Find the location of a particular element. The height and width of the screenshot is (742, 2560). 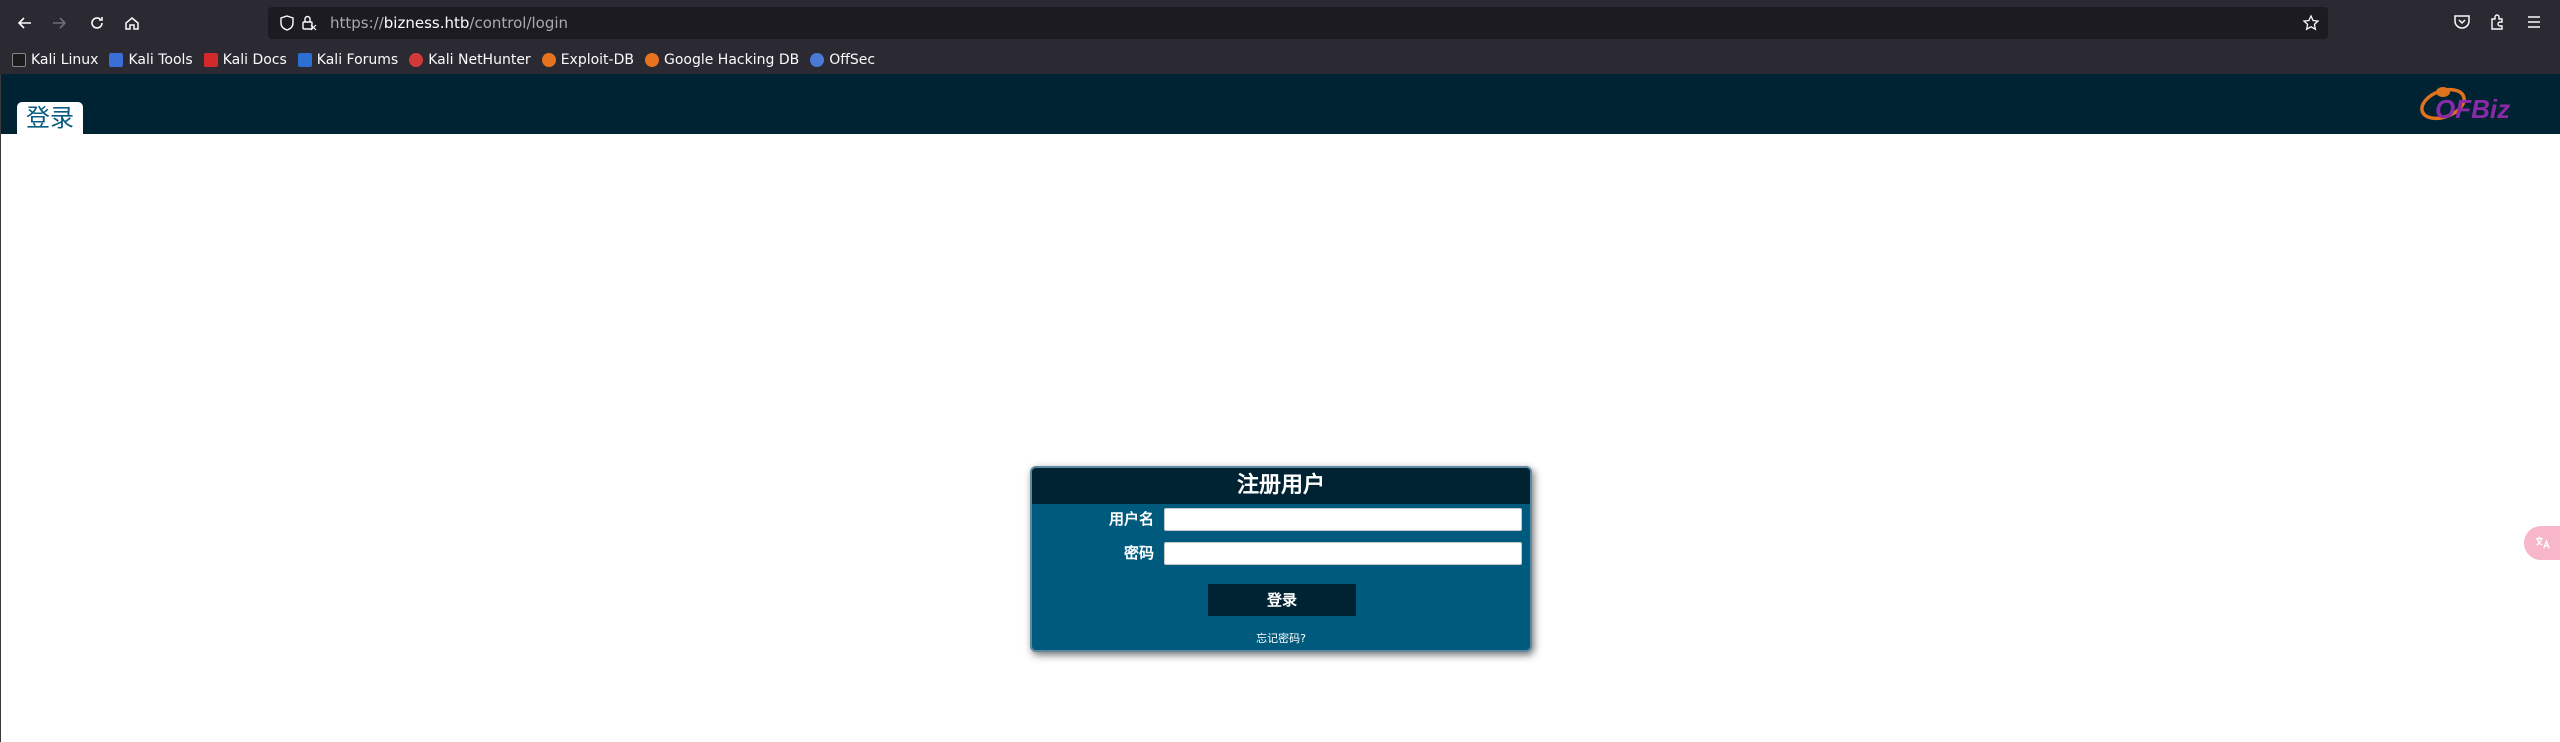

bookmark-exploit-db: Exploit-DB is located at coordinates (587, 60).